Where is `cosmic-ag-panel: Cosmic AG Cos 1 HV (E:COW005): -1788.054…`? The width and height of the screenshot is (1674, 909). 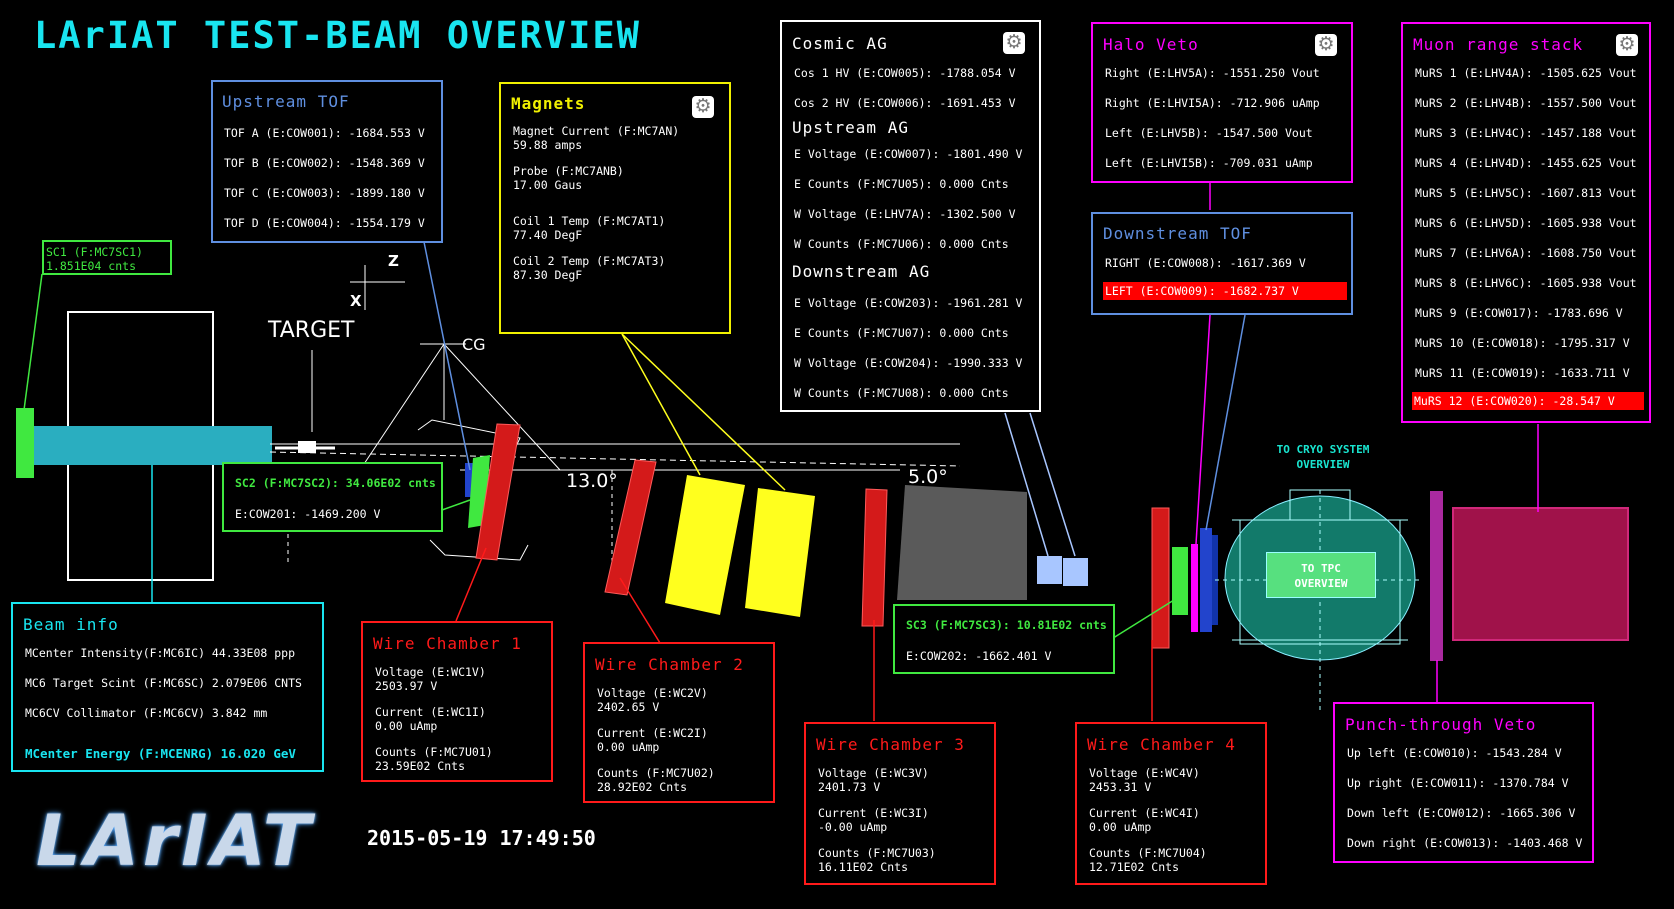 cosmic-ag-panel: Cosmic AG Cos 1 HV (E:COW005): -1788.054… is located at coordinates (910, 216).